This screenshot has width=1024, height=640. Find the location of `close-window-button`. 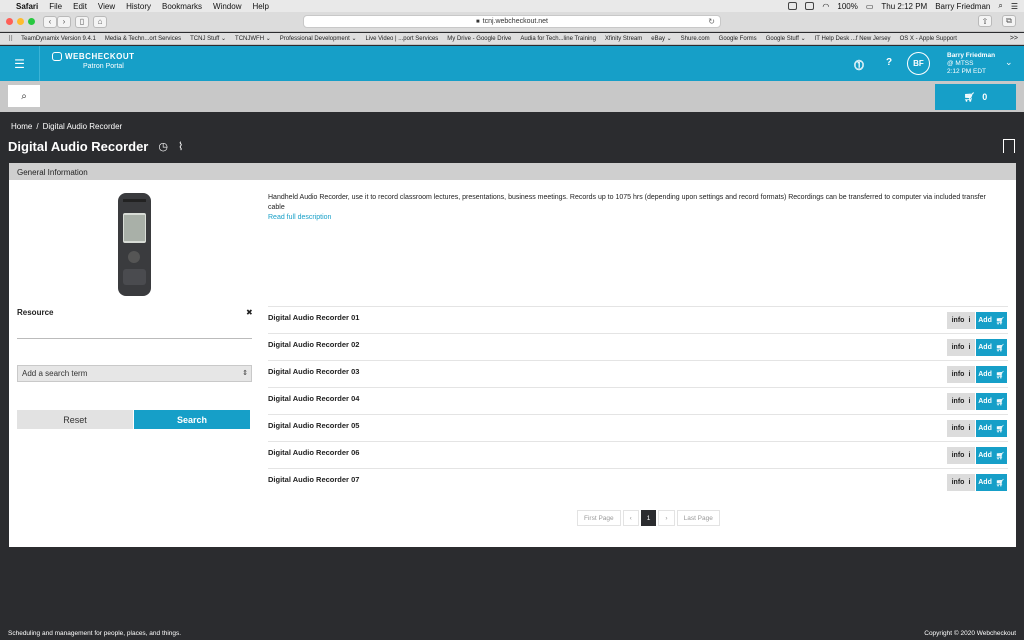

close-window-button is located at coordinates (9, 21).